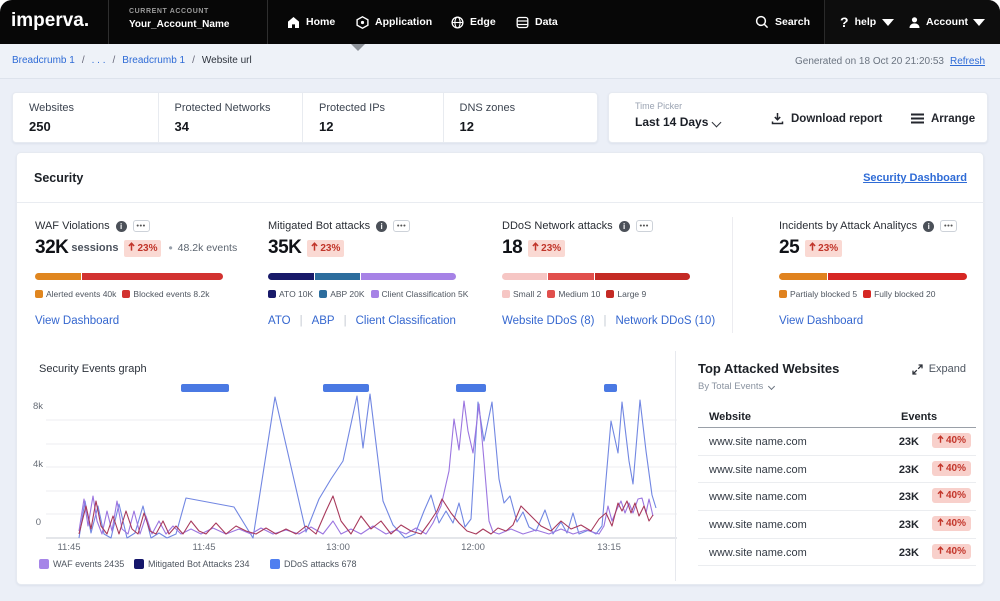 This screenshot has width=1000, height=601. What do you see at coordinates (38, 464) in the screenshot?
I see `svg-text: 4k` at bounding box center [38, 464].